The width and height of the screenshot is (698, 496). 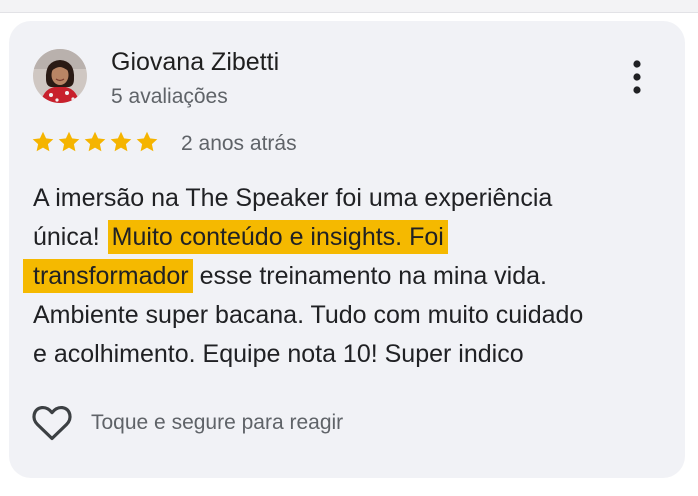 I want to click on avatar, so click(x=60, y=76).